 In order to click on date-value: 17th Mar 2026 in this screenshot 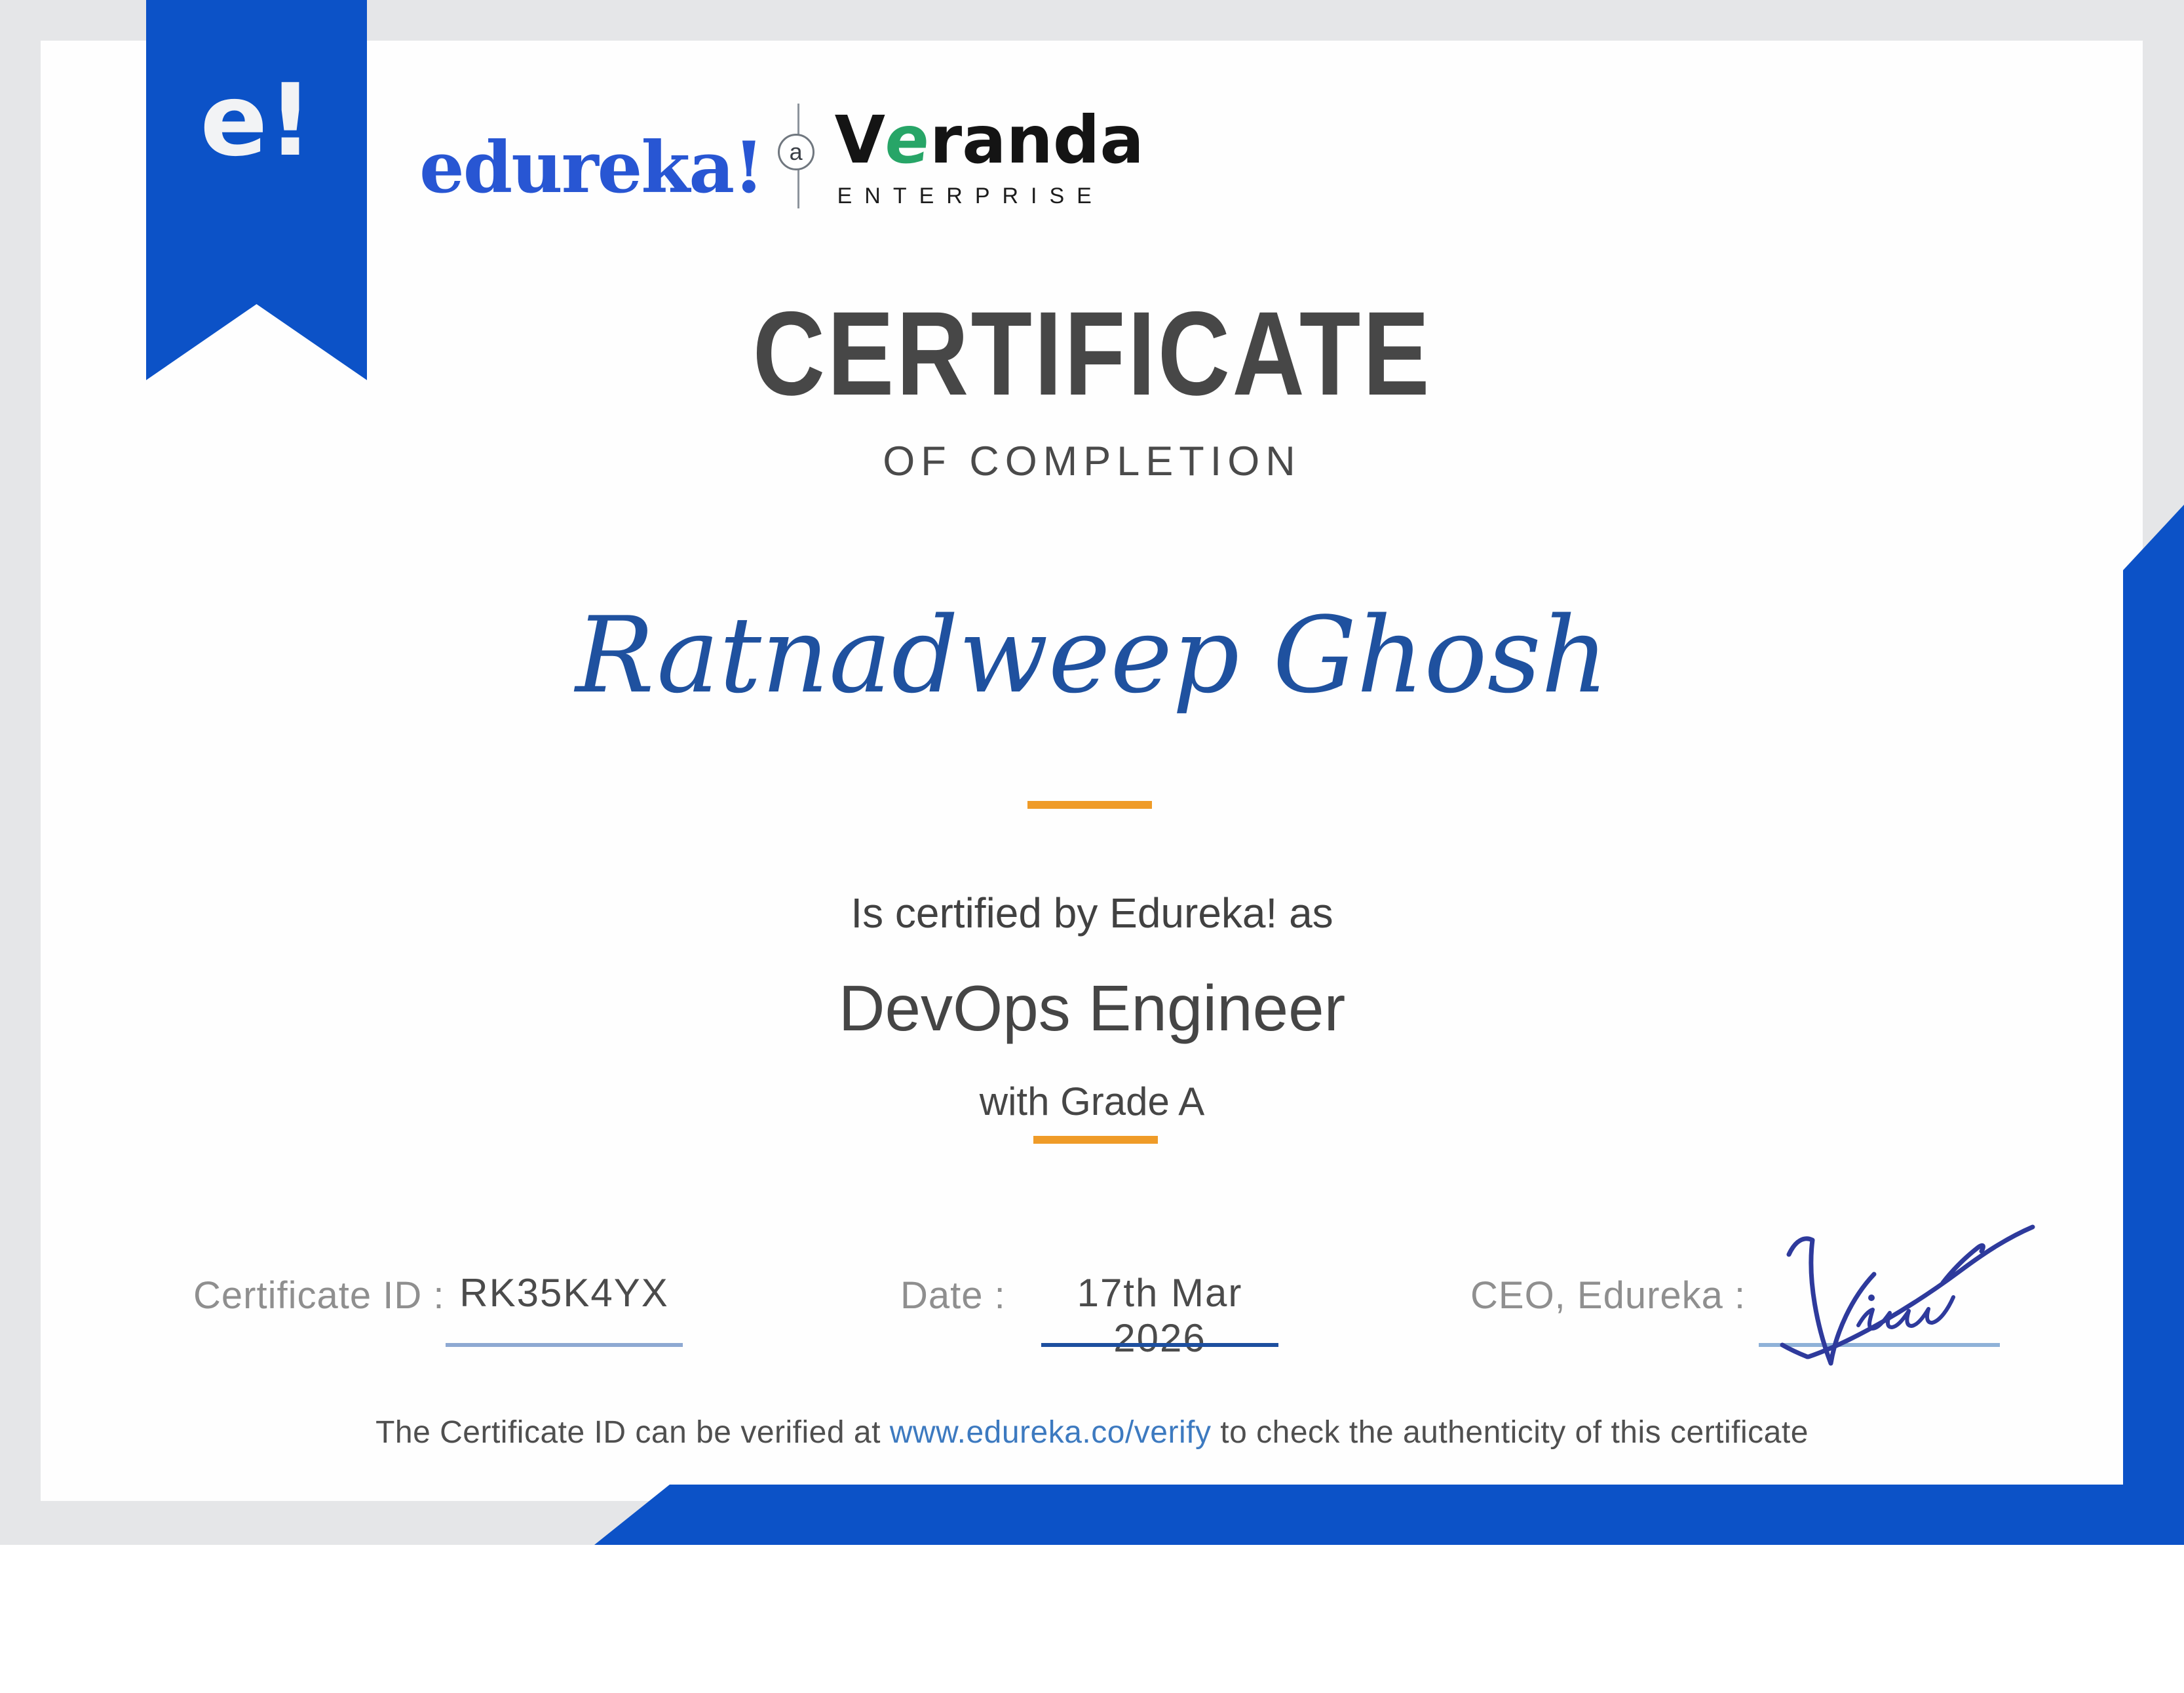, I will do `click(1160, 1315)`.